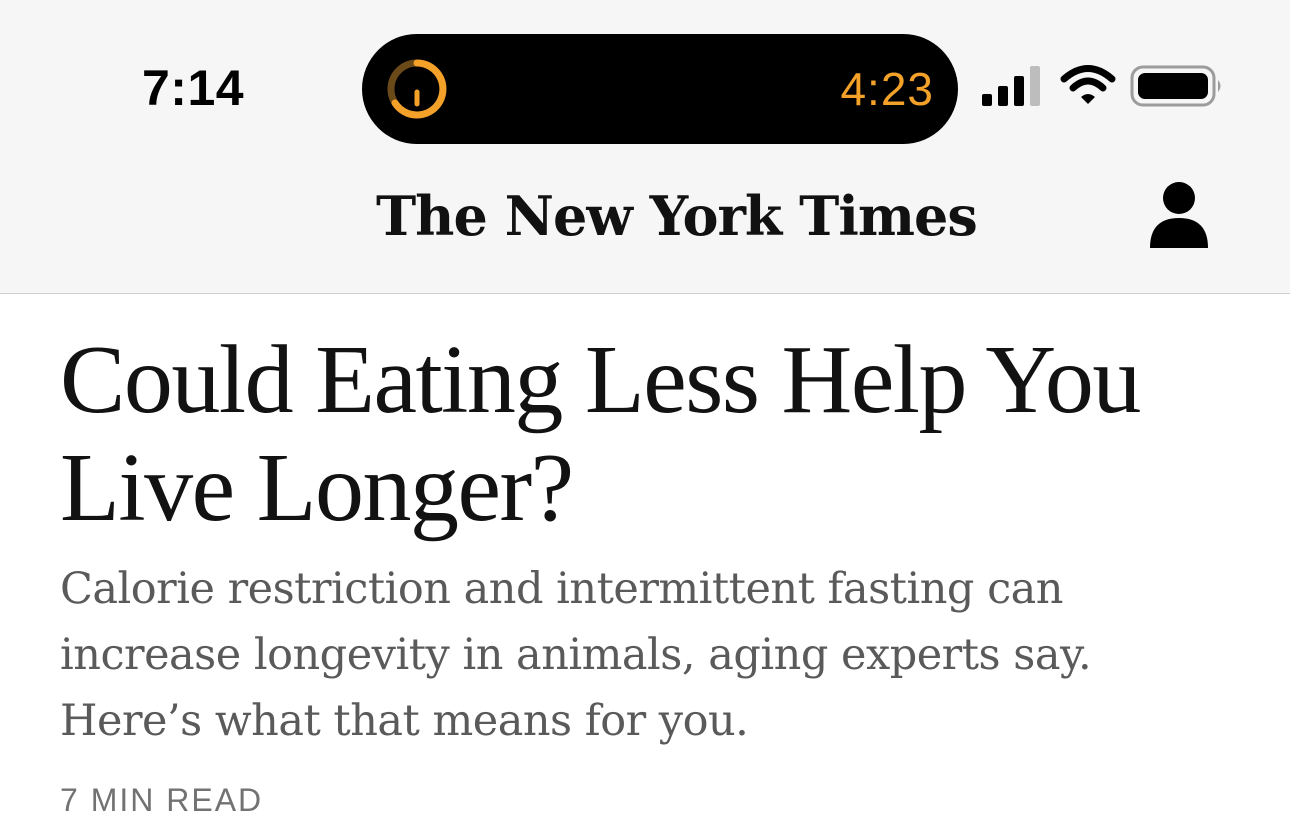 The width and height of the screenshot is (1290, 829). I want to click on wifi-icon, so click(1088, 84).